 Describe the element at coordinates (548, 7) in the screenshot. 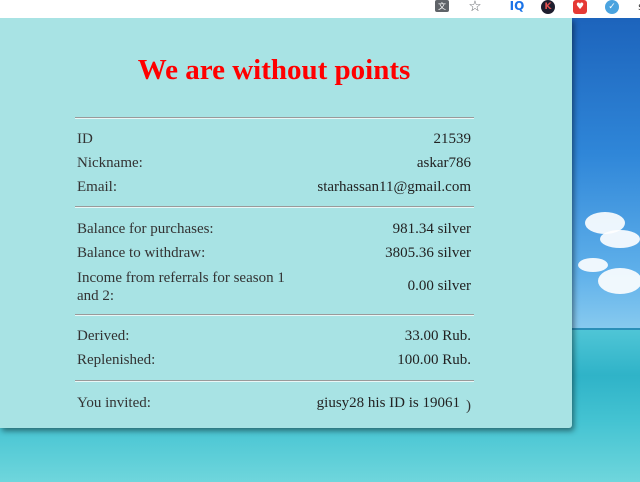

I see `k-extension-icon: K` at that location.